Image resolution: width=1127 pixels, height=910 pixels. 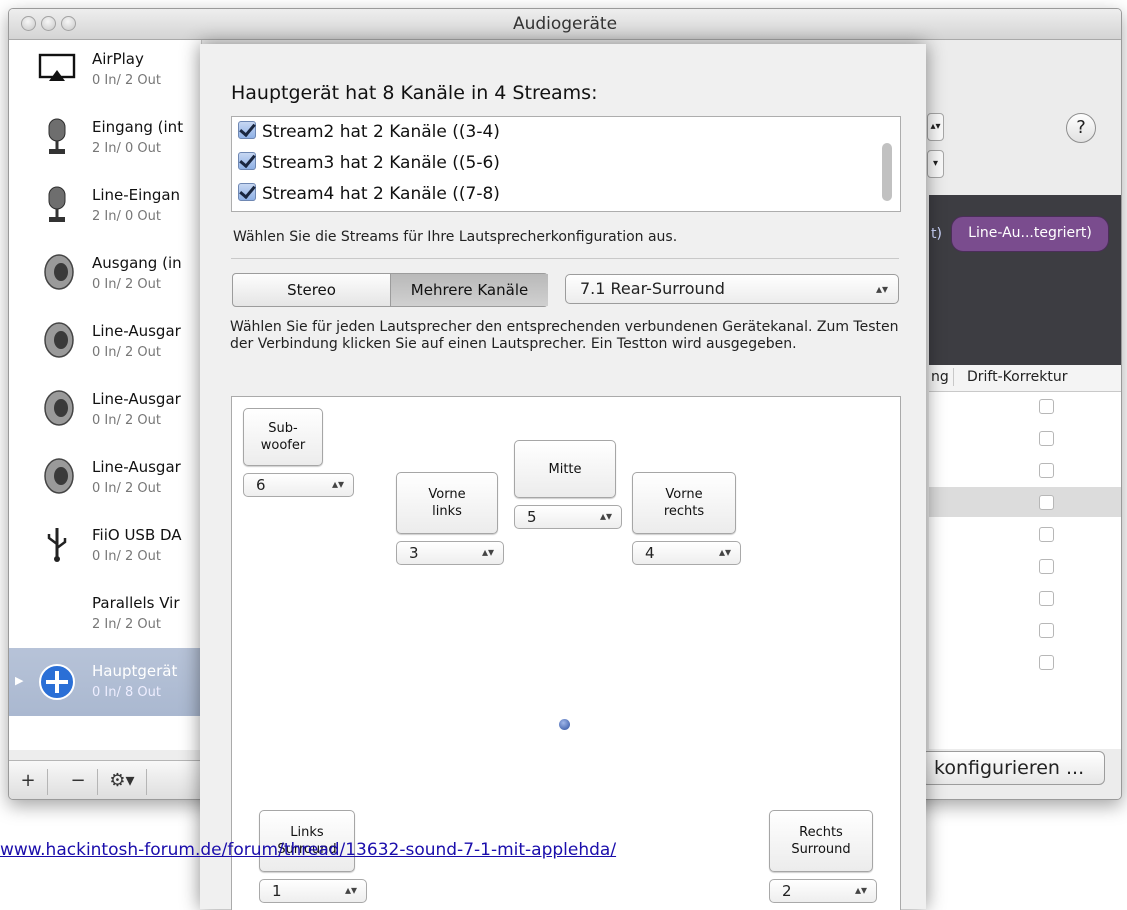 What do you see at coordinates (414, 93) in the screenshot?
I see `sheet-title: Hauptgerät hat 8 Kanäle in 4 Streams:` at bounding box center [414, 93].